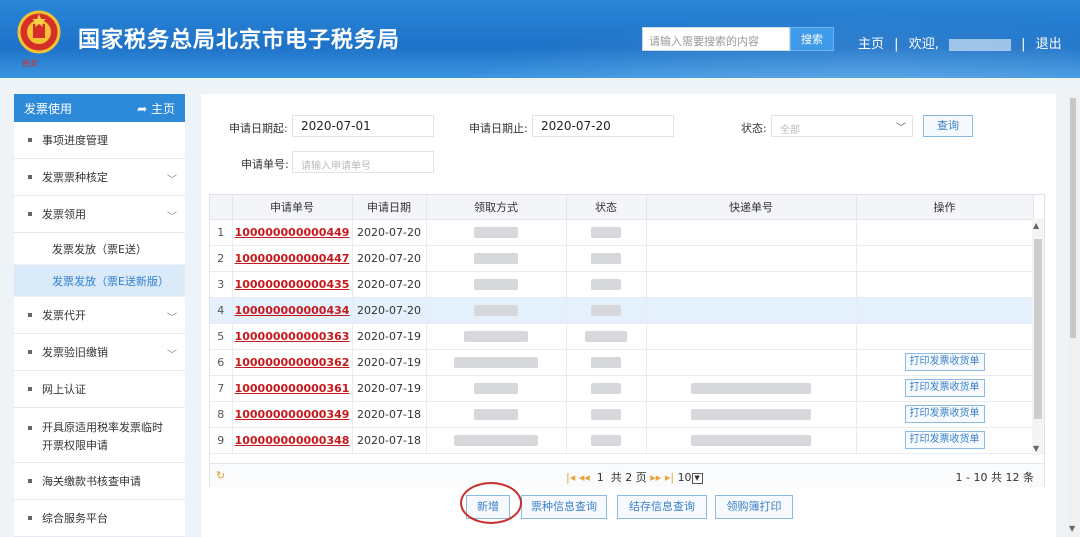  Describe the element at coordinates (945, 207) in the screenshot. I see `col-operation: 操作` at that location.